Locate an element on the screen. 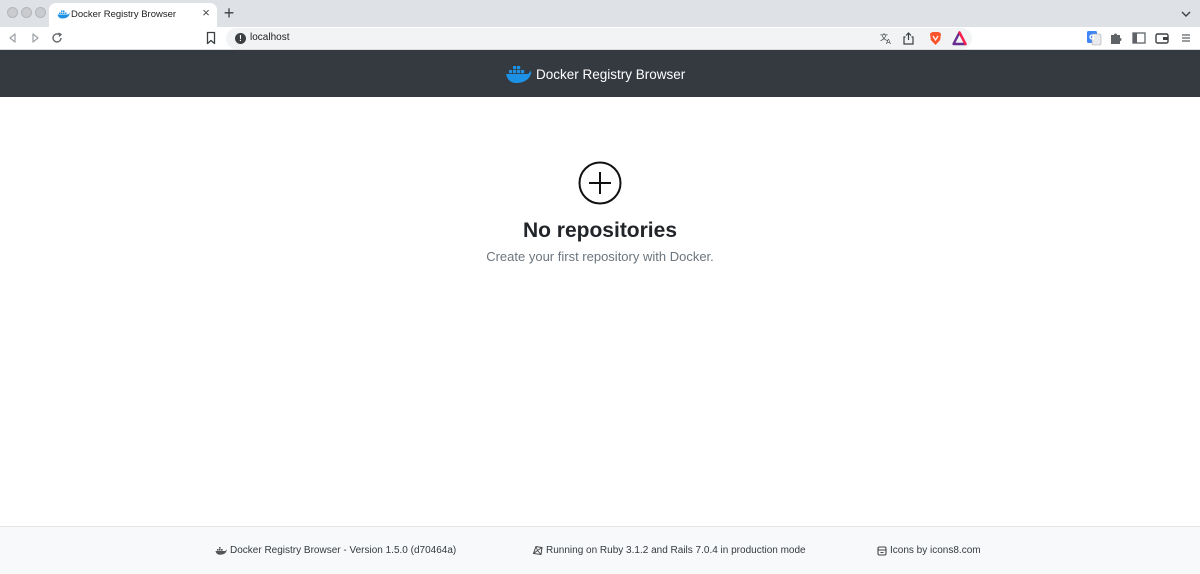  browser-toolbar: ! localhost 文 A G is located at coordinates (600, 38).